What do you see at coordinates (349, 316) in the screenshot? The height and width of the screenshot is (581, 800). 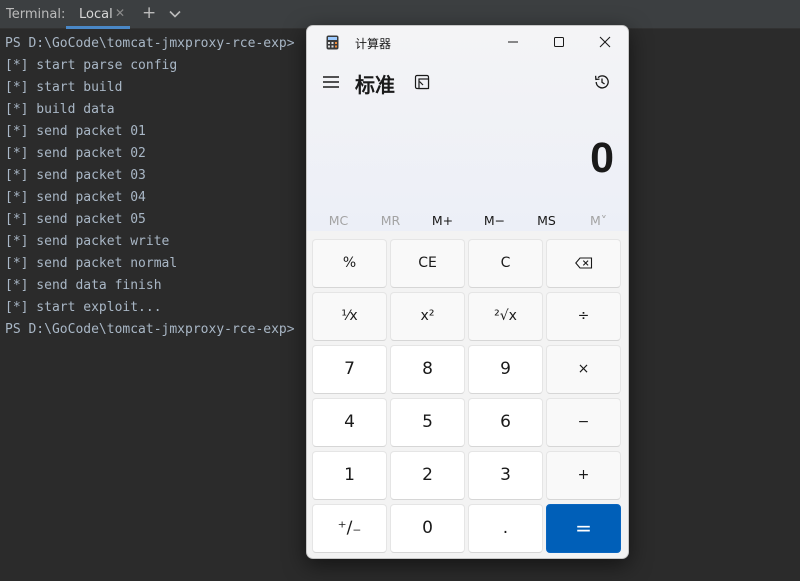 I see `reciprocal-button: ¹⁄x` at bounding box center [349, 316].